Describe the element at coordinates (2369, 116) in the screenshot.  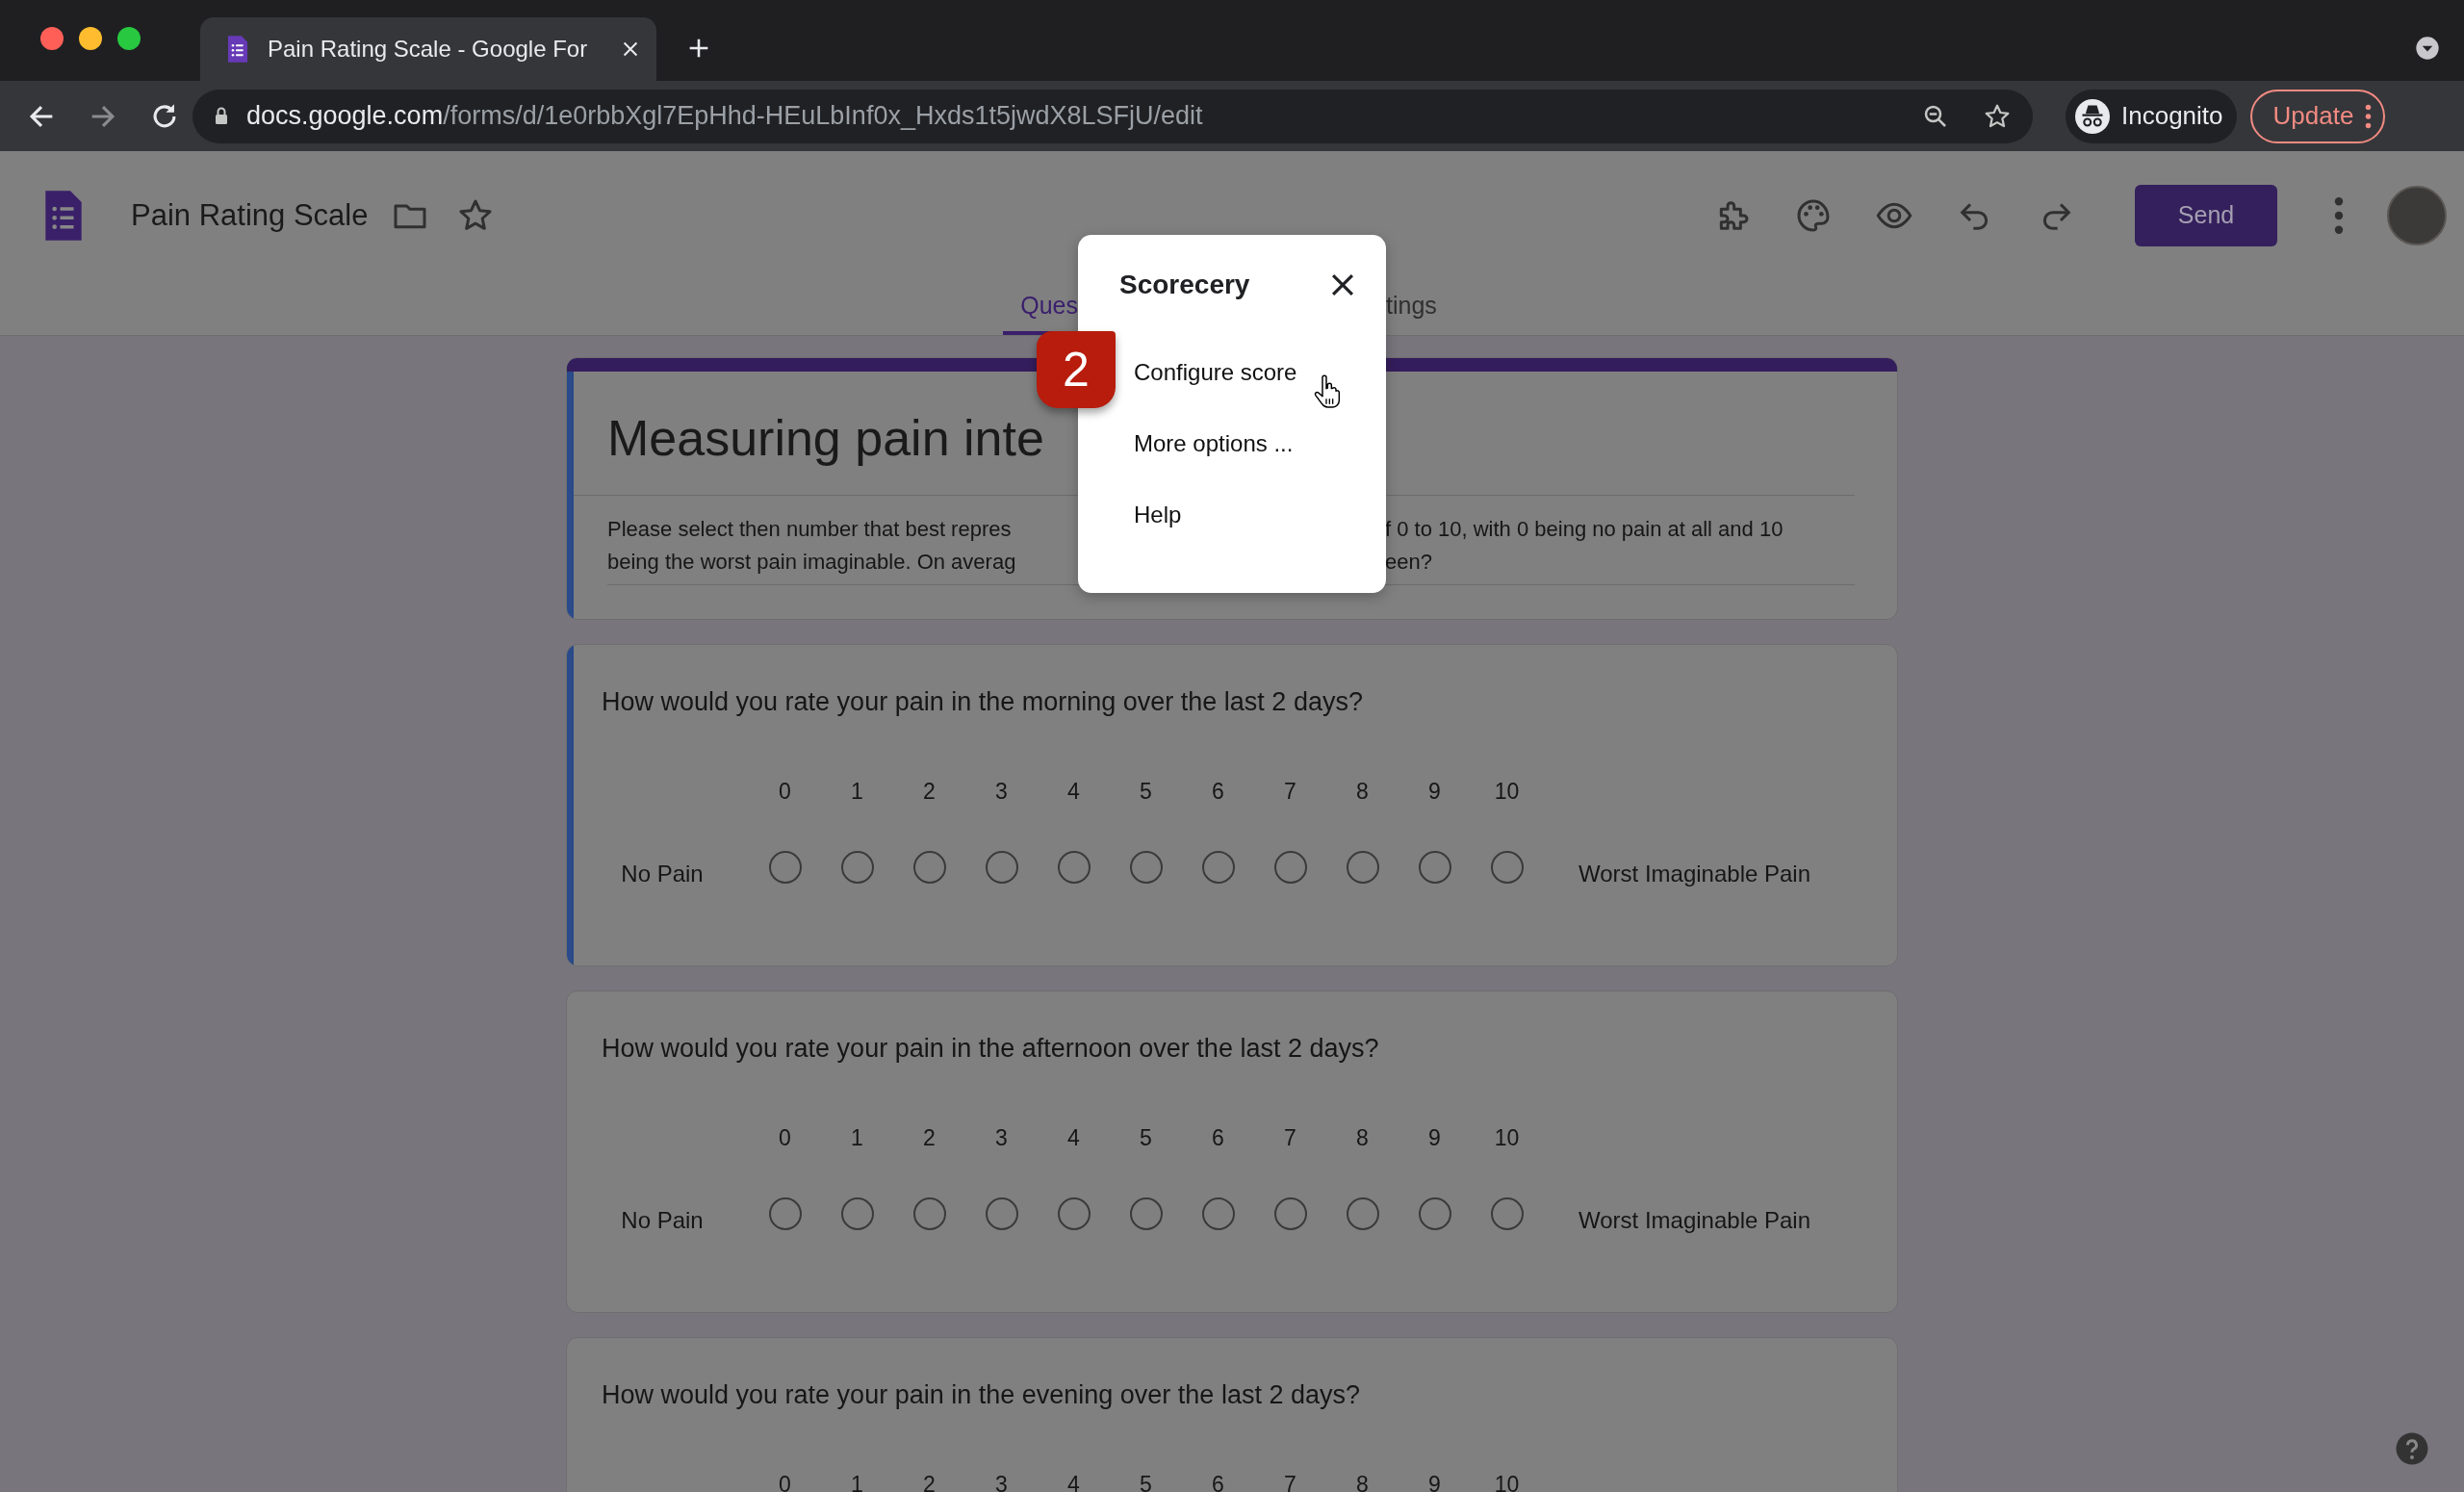
I see `more-icon` at that location.